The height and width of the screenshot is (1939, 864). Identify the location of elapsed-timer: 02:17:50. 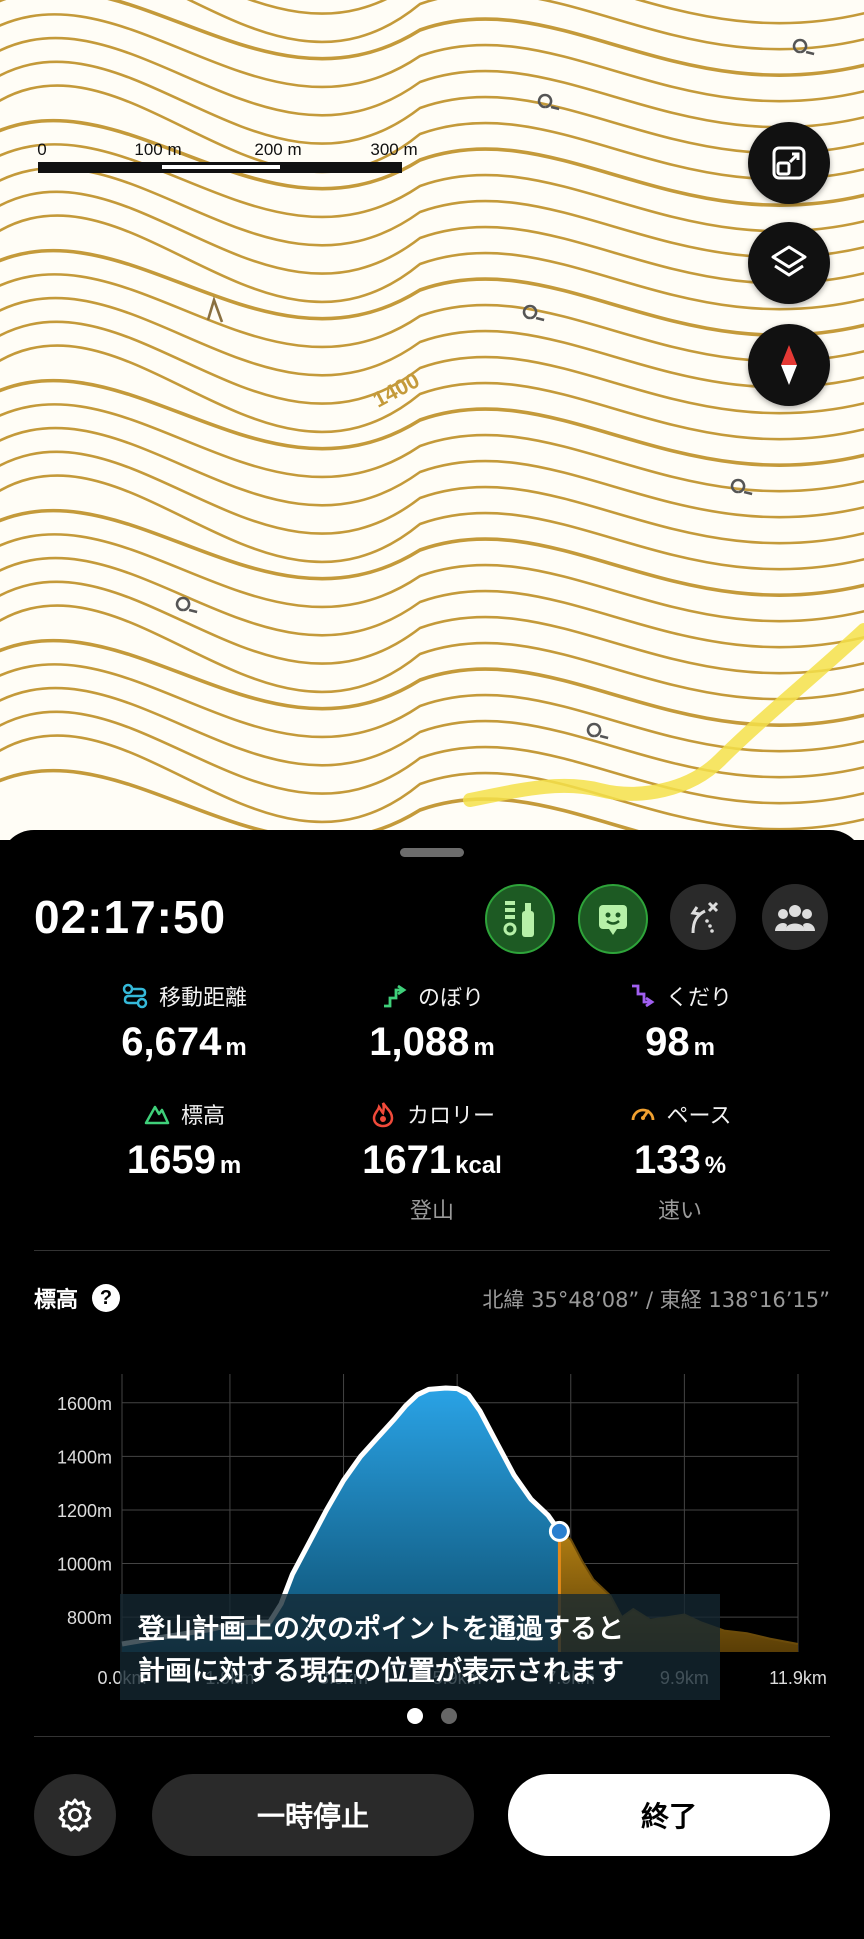
(130, 917).